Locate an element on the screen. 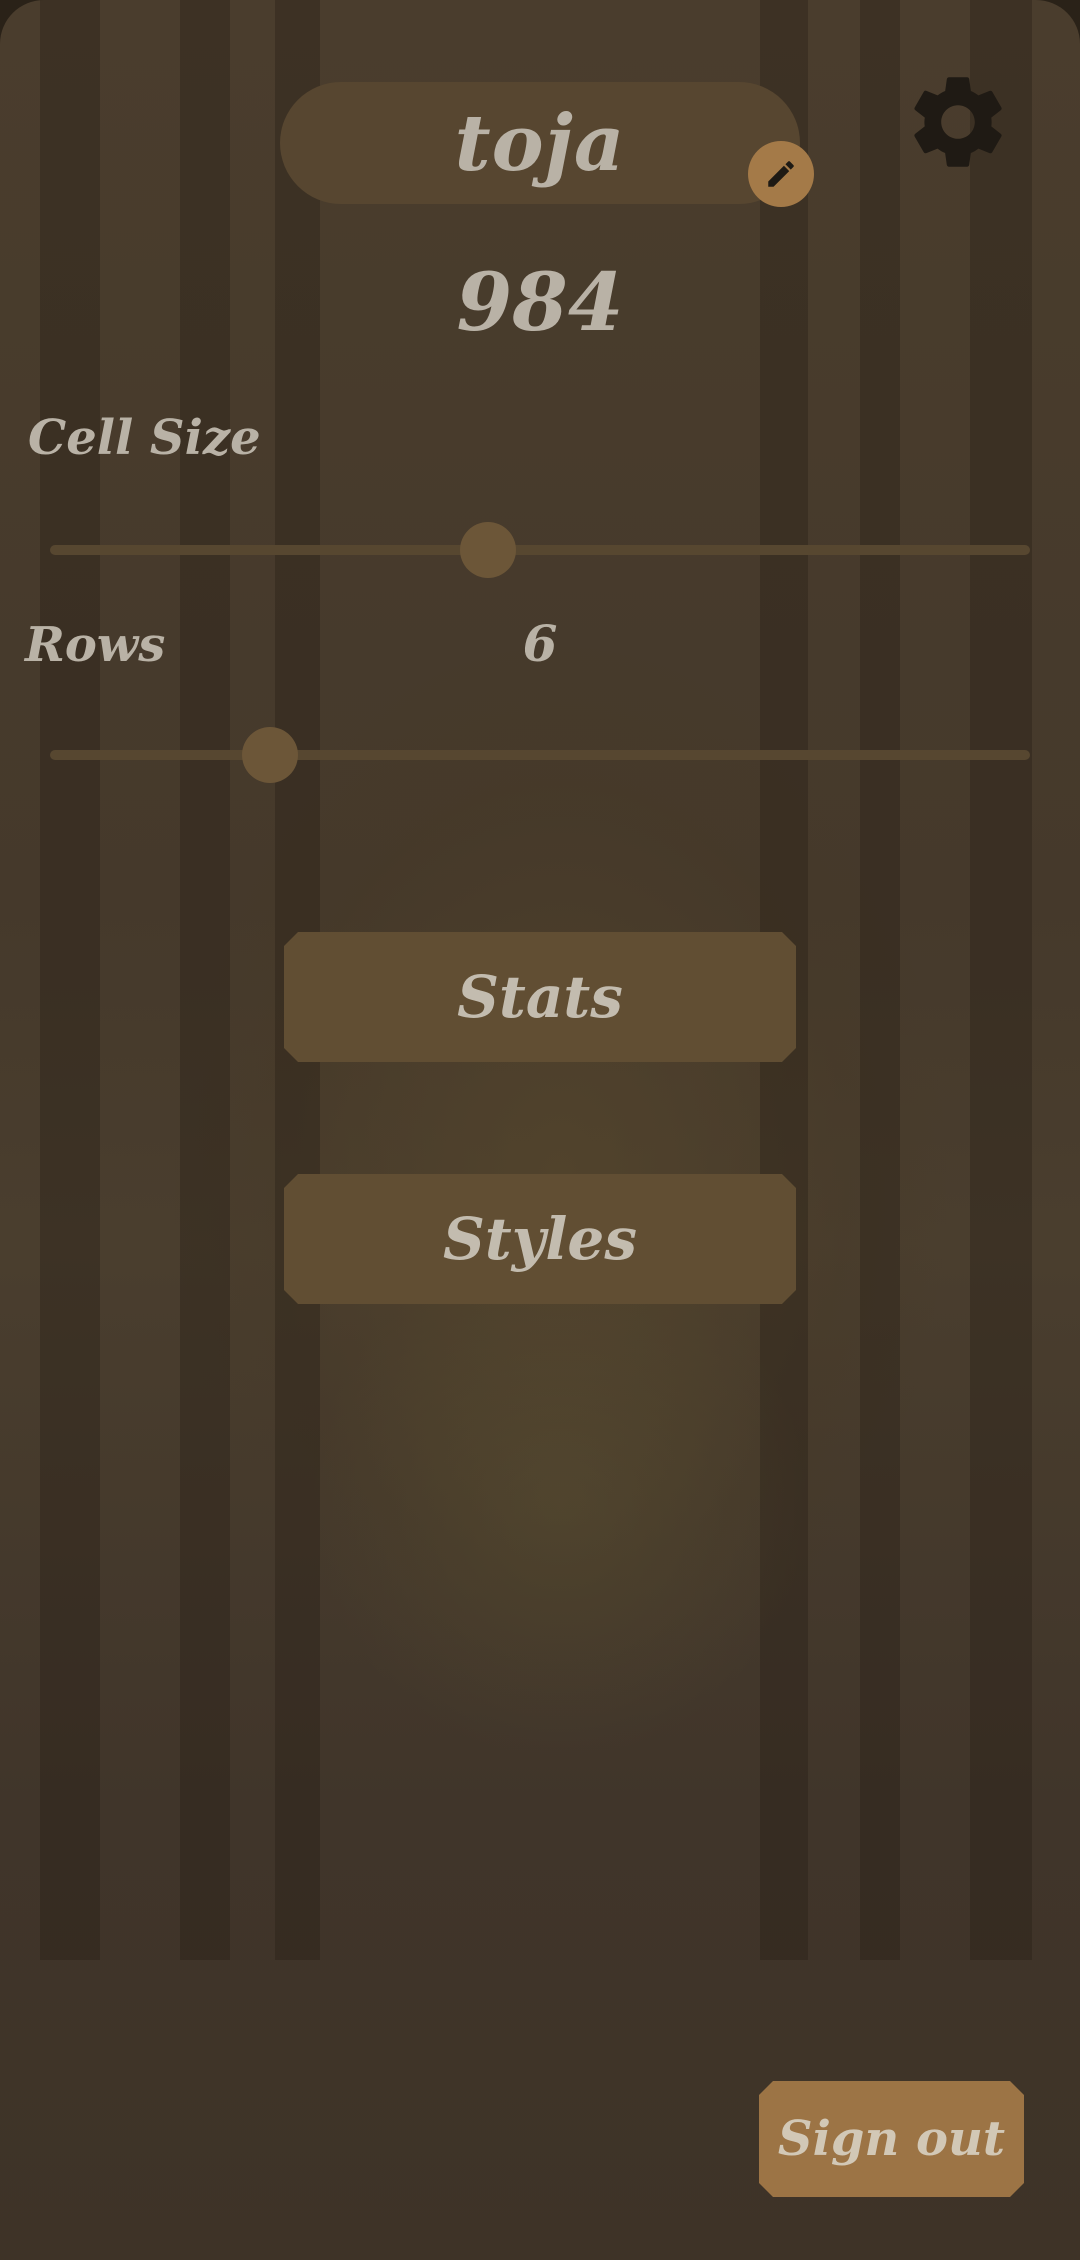  rows-label: Rows is located at coordinates (95, 645).